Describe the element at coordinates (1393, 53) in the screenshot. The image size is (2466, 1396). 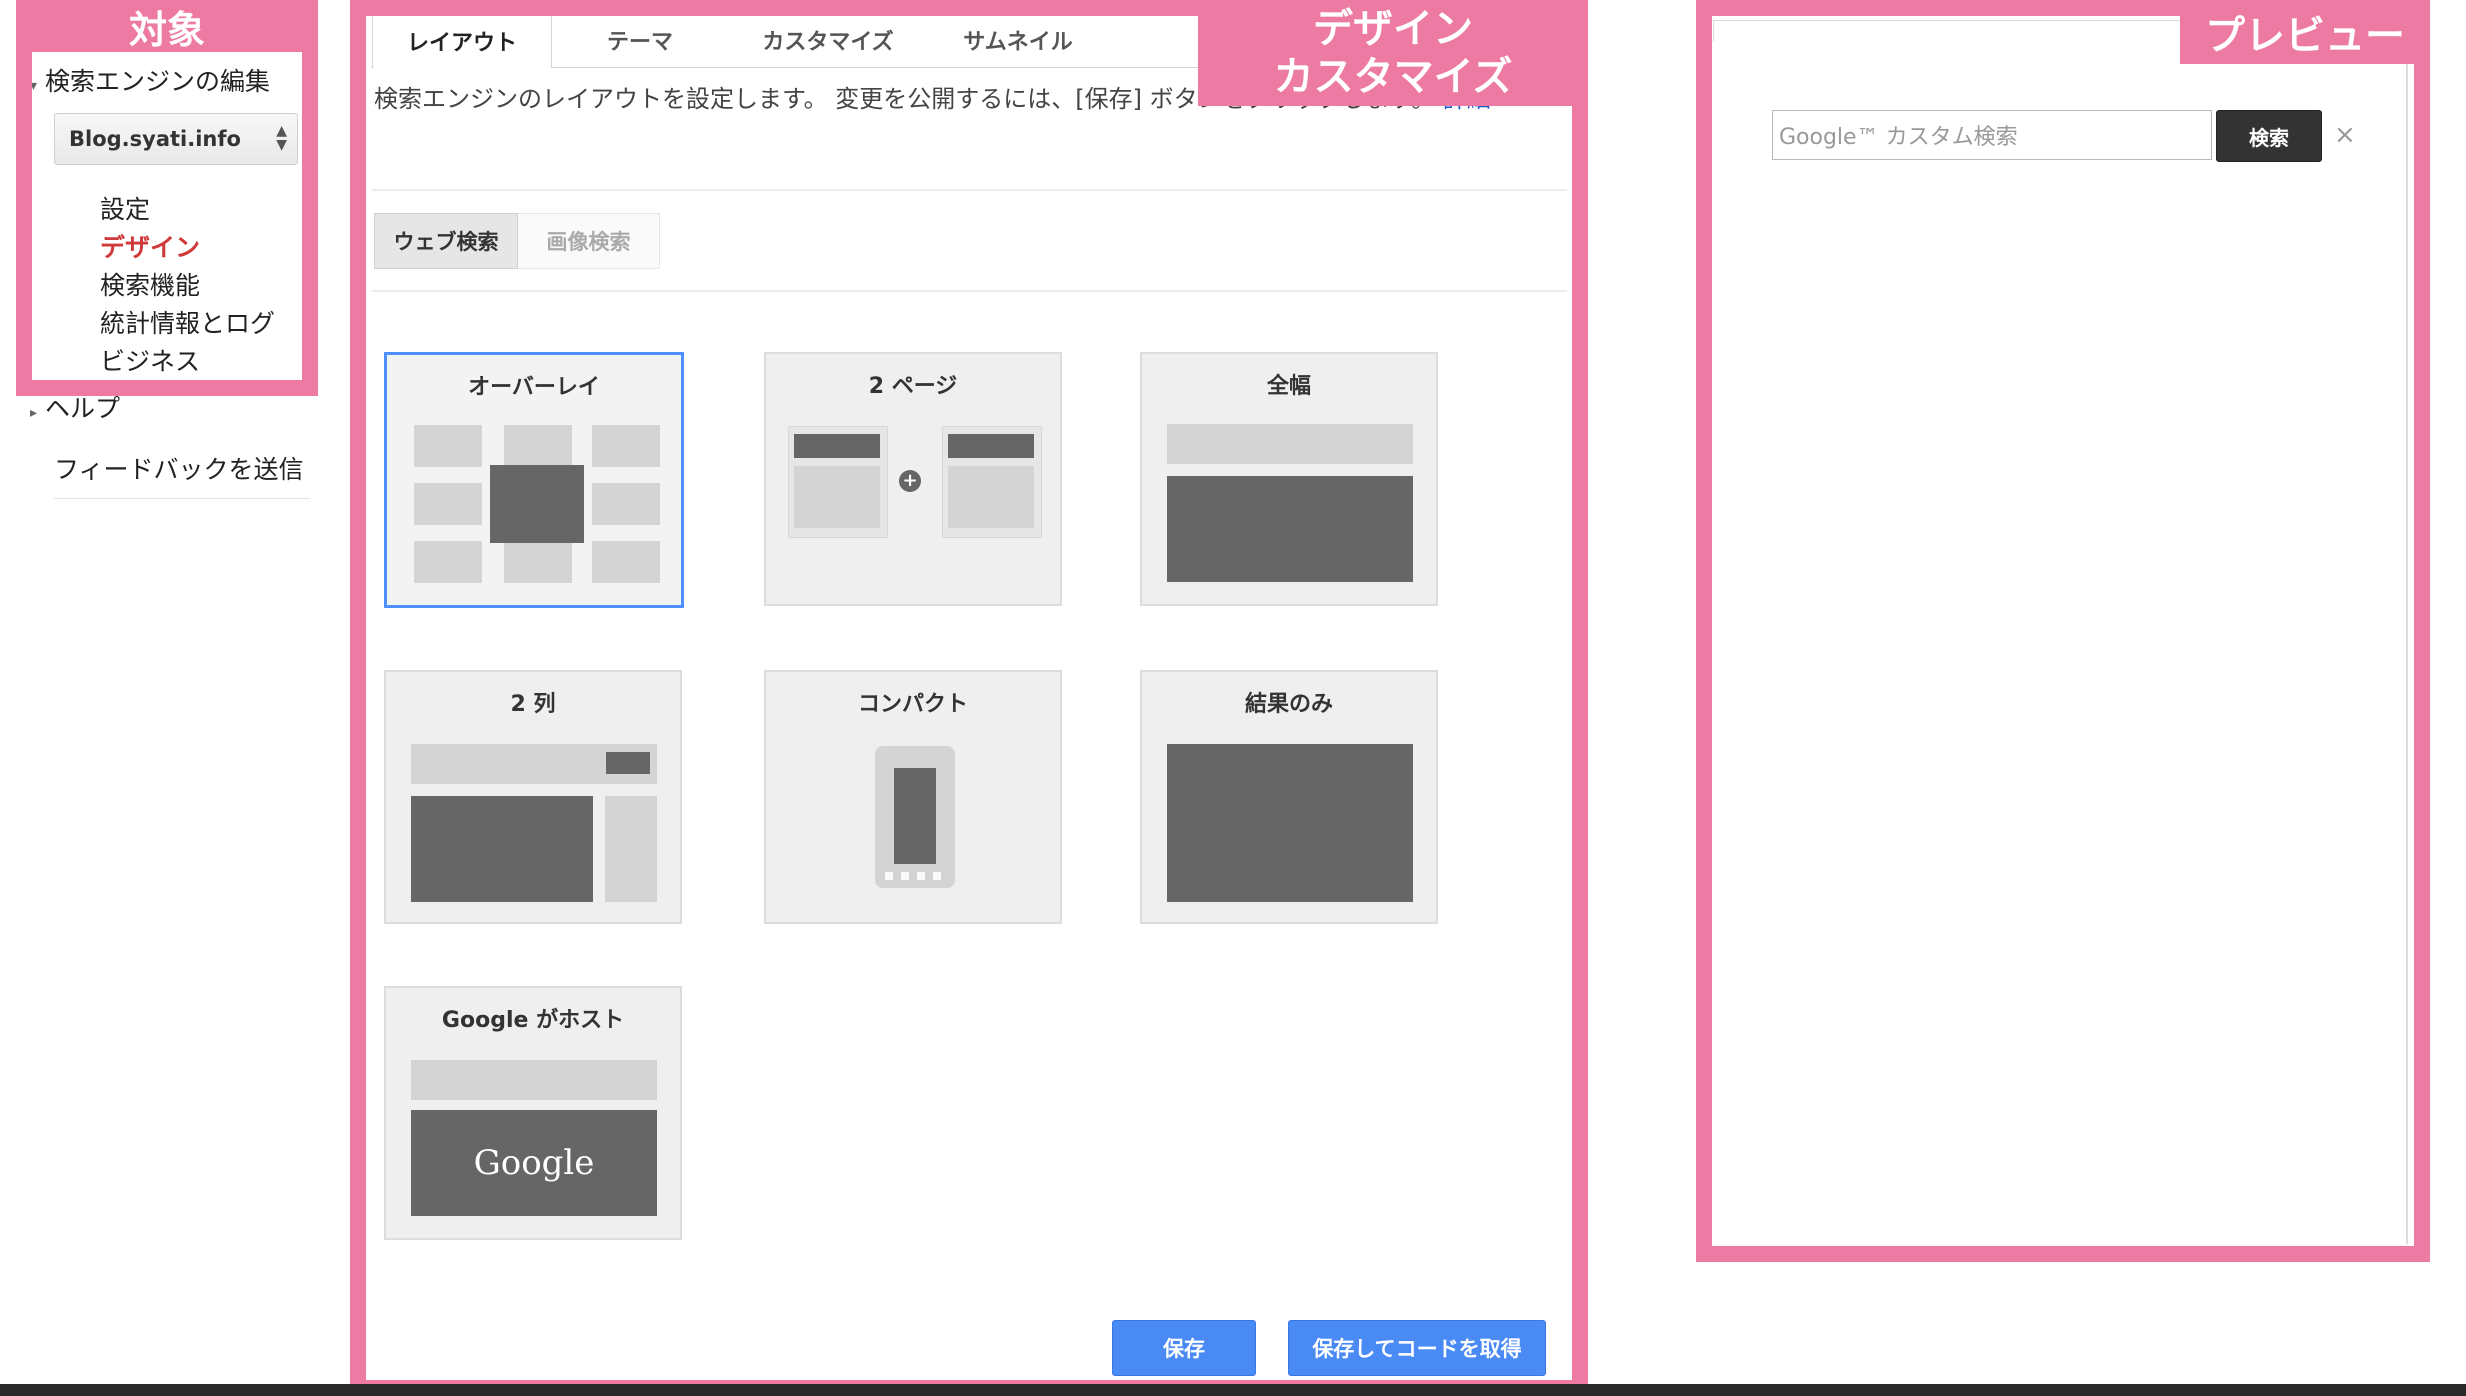
I see `annotation-label-design: デザイン カスタマイズ` at that location.